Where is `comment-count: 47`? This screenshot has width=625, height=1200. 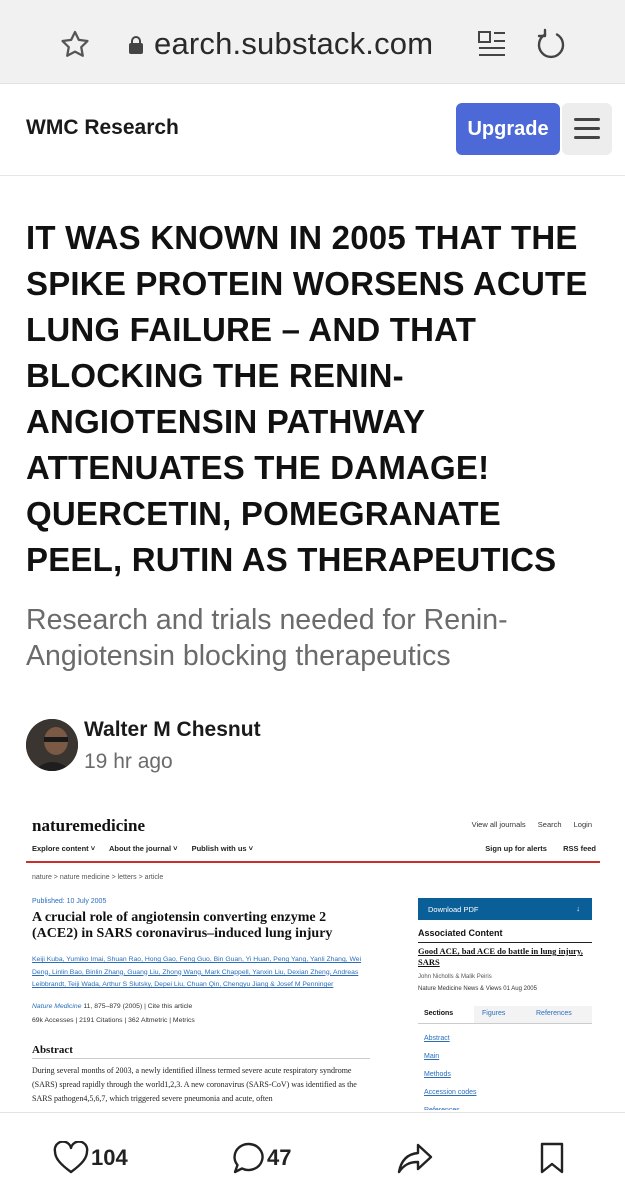
comment-count: 47 is located at coordinates (279, 1157).